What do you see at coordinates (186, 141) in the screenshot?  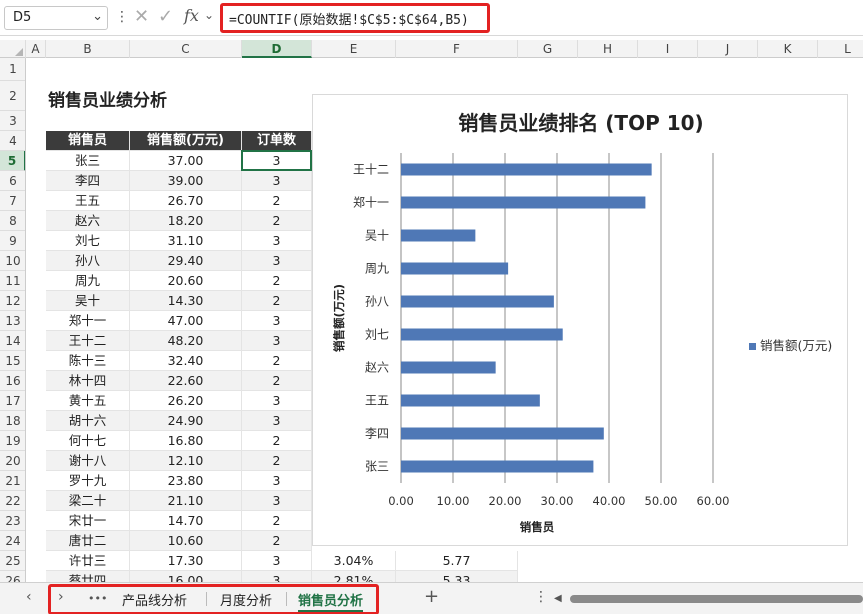 I see `table-header-cell: 销售额(万元)` at bounding box center [186, 141].